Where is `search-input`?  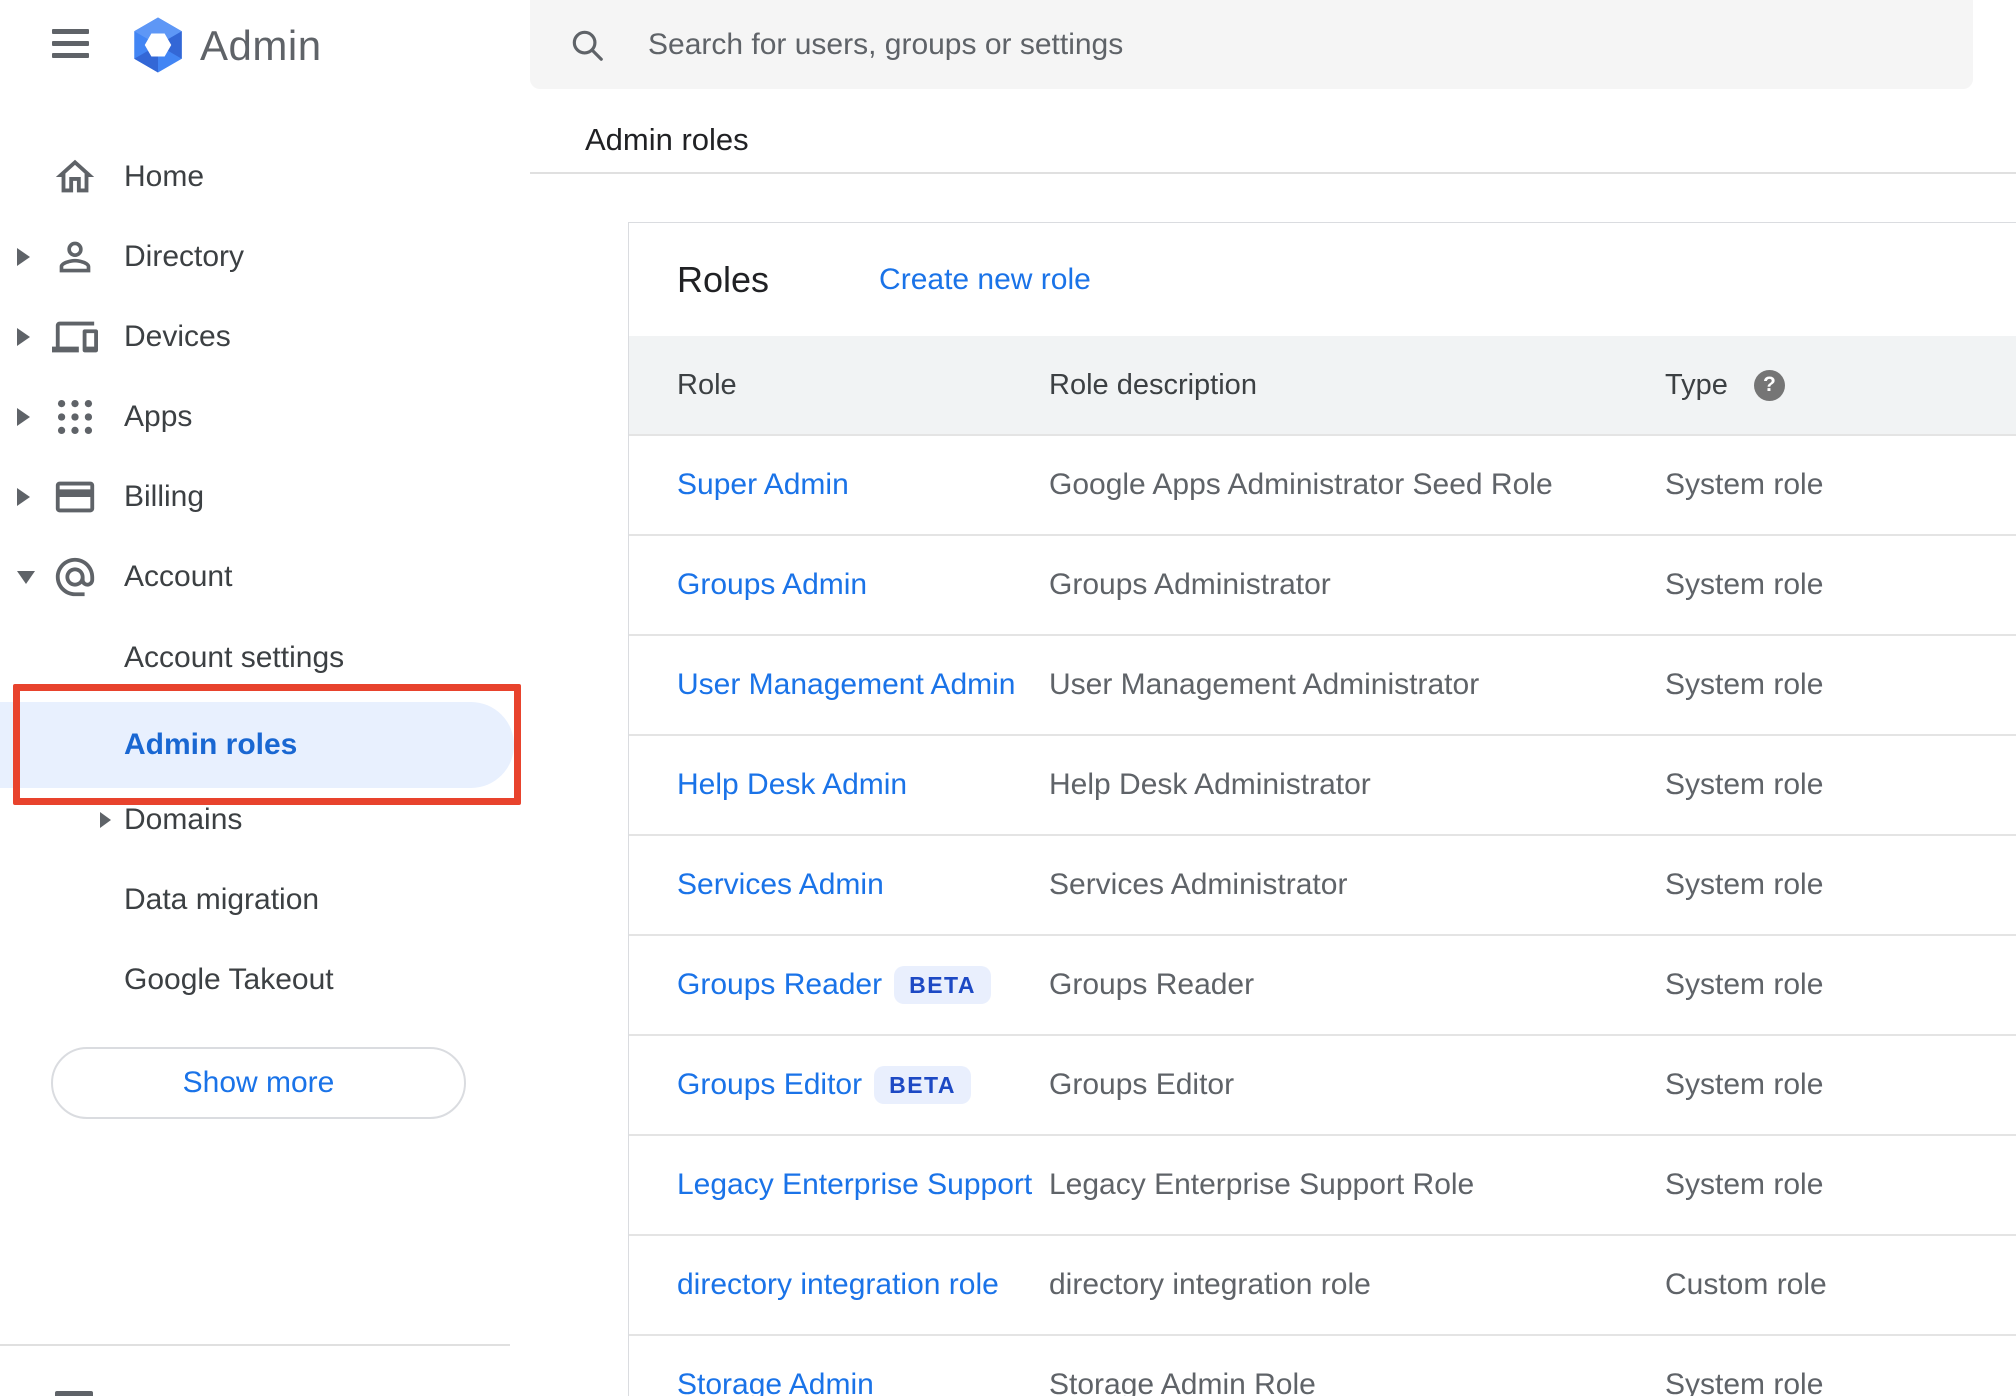 search-input is located at coordinates (1309, 44).